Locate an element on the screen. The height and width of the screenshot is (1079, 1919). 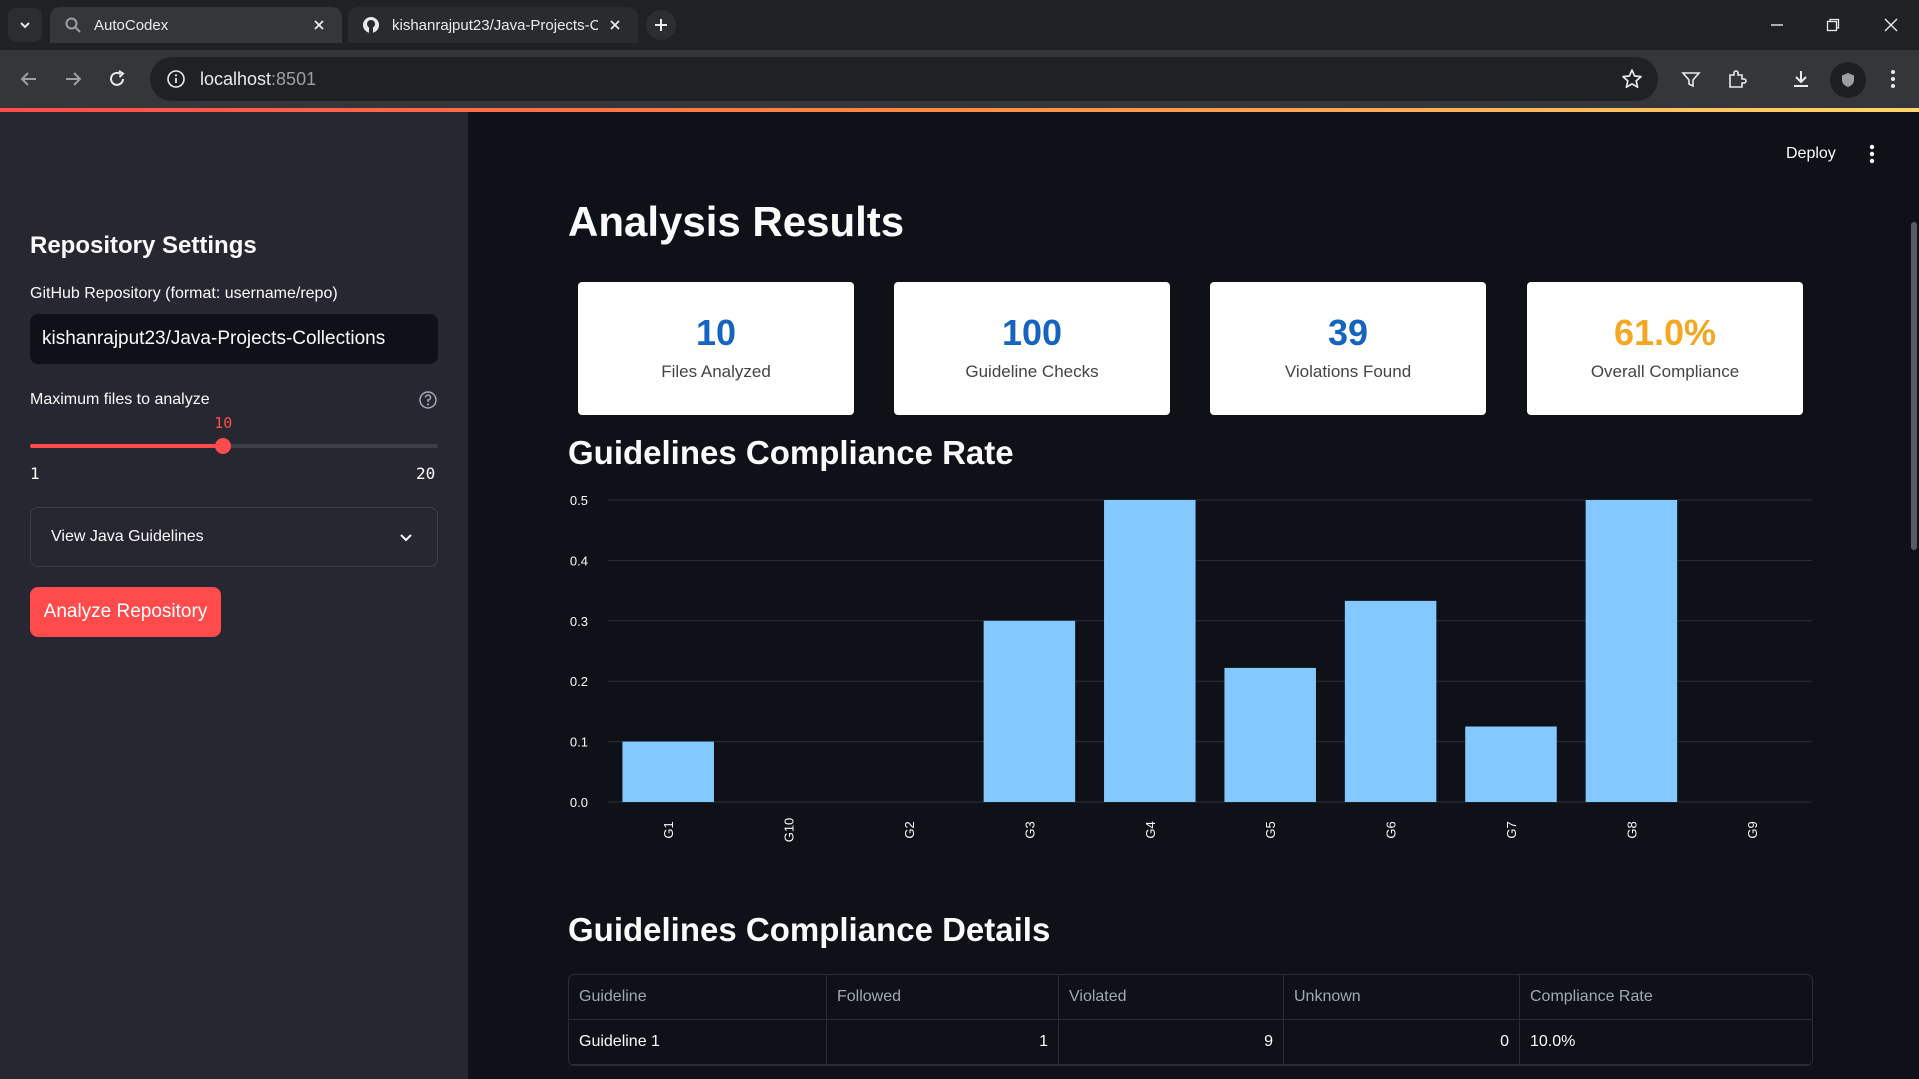
x-tick-label: G3 is located at coordinates (1029, 829).